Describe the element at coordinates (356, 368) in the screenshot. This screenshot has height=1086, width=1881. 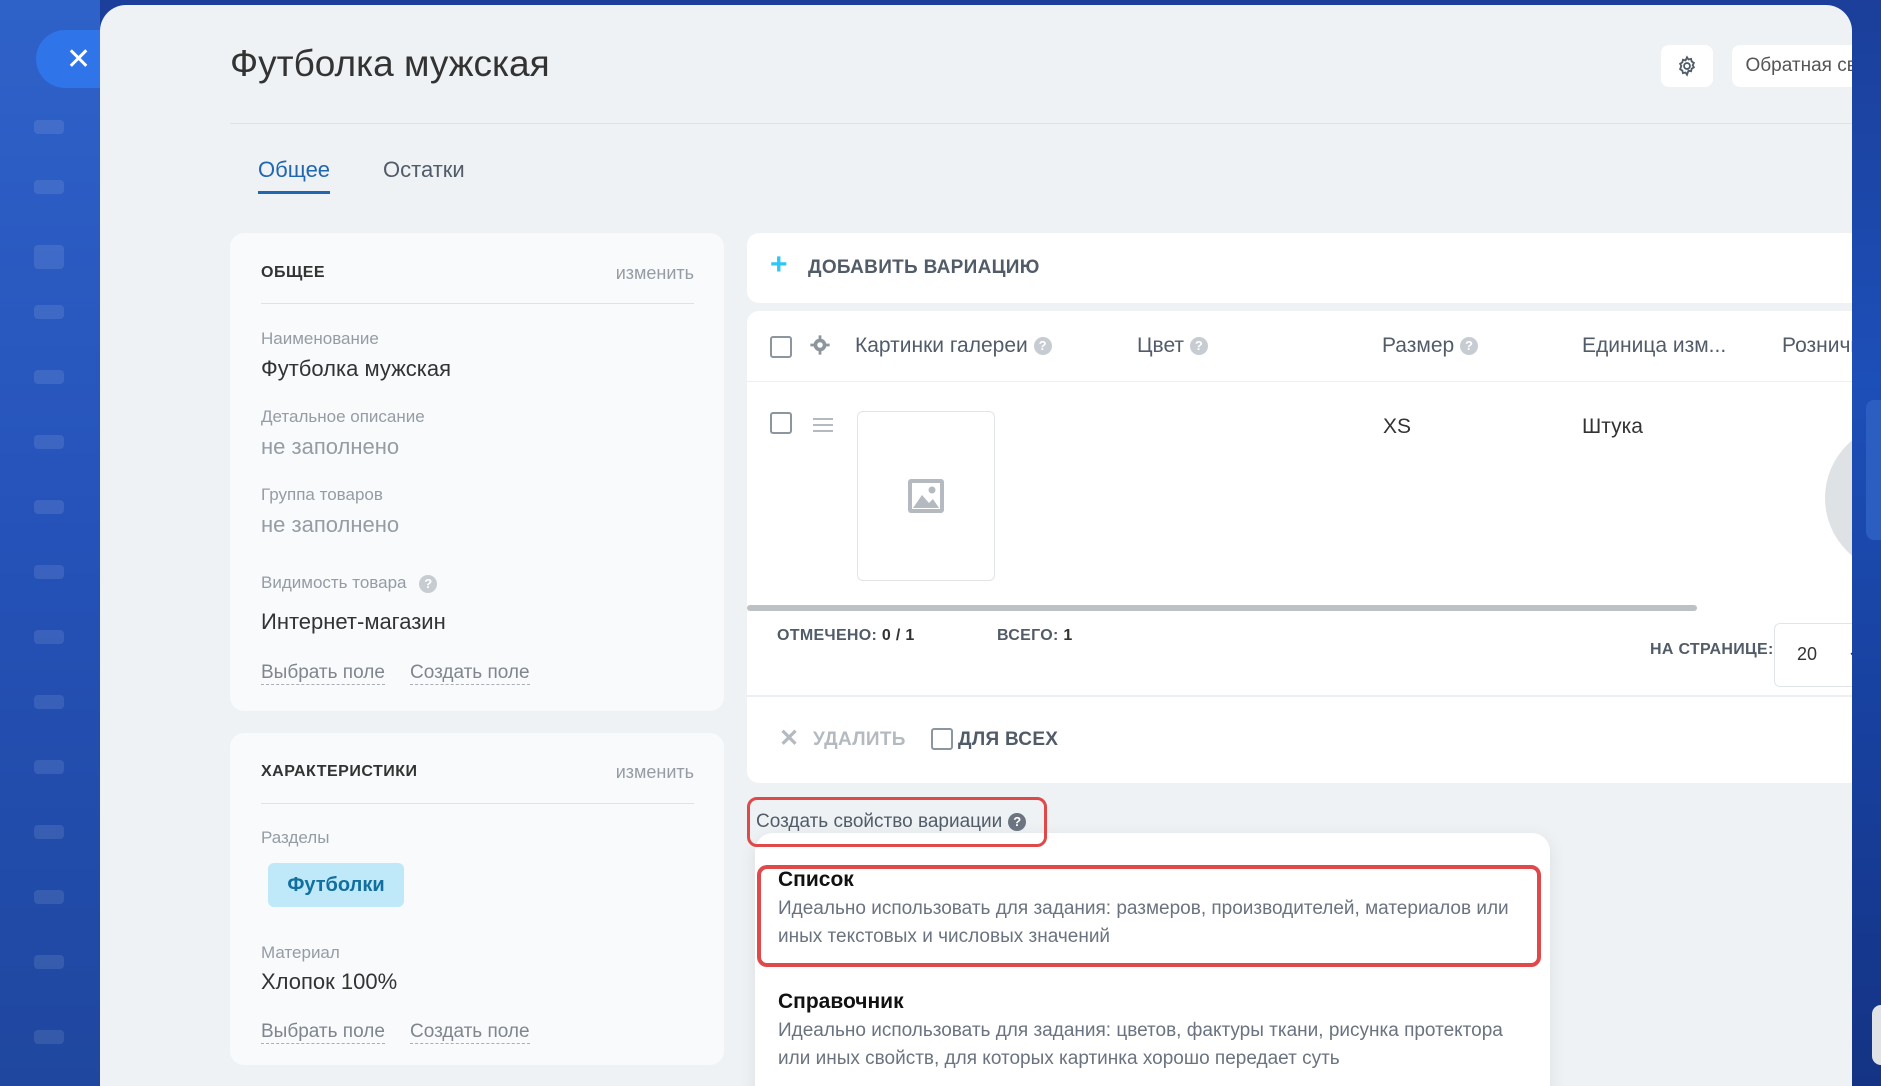
I see `field-value: Футболка мужская` at that location.